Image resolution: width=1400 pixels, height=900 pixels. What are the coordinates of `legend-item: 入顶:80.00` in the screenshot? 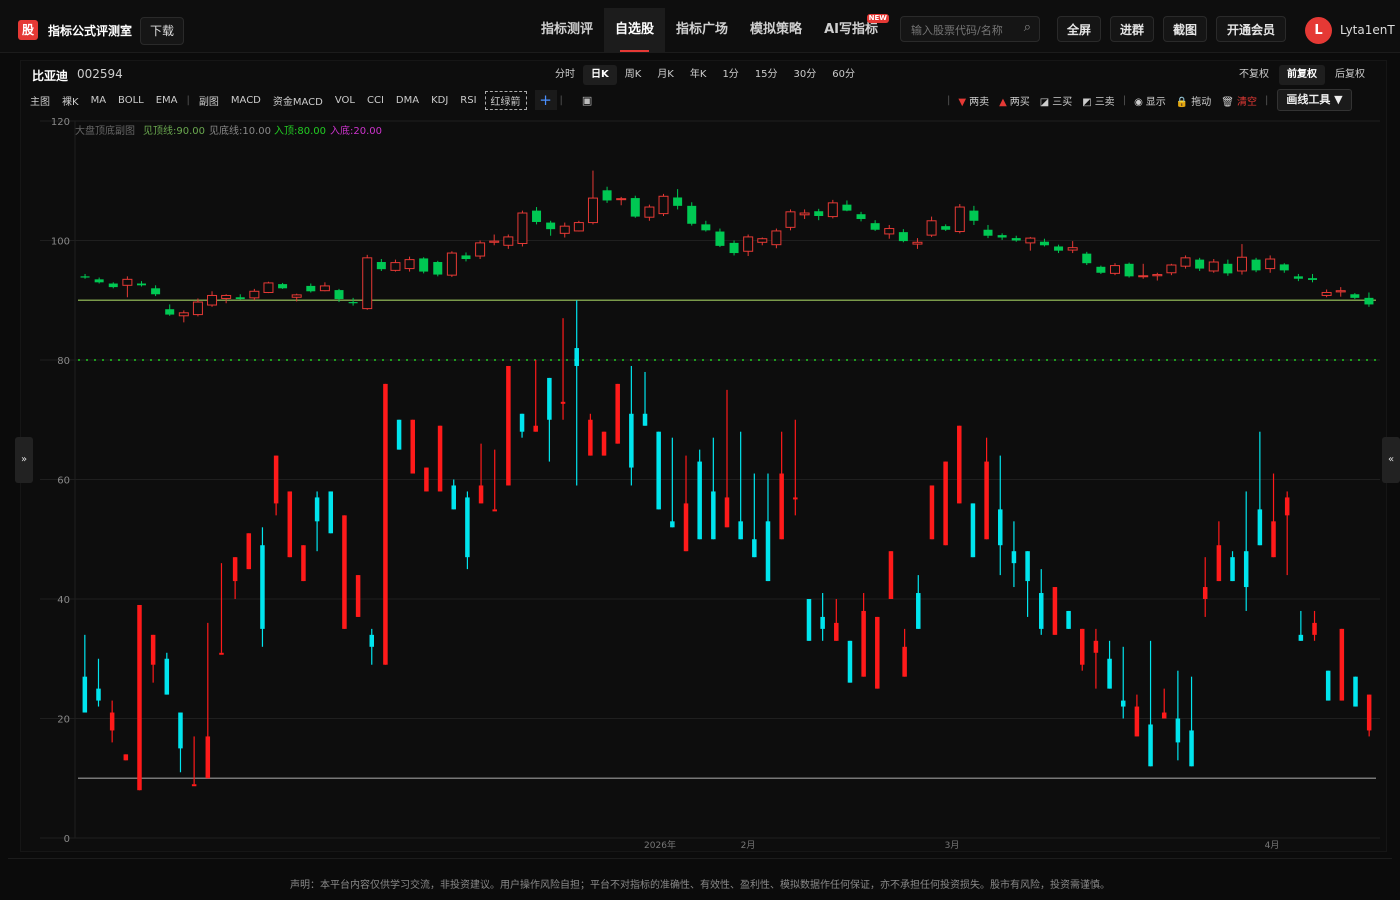 It's located at (300, 131).